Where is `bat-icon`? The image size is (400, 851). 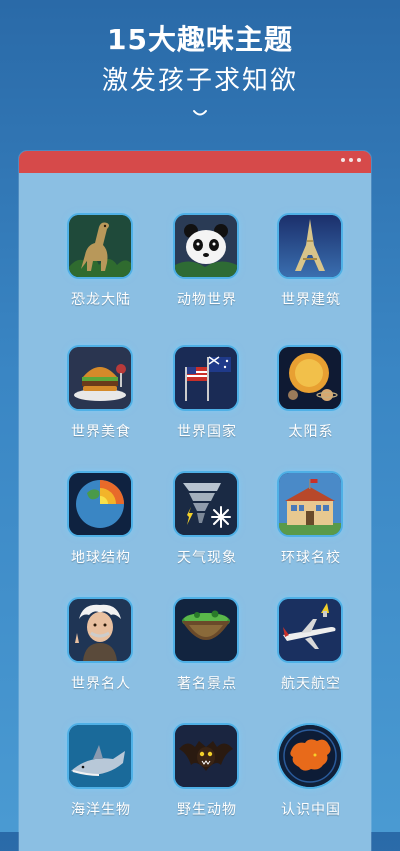 bat-icon is located at coordinates (206, 756).